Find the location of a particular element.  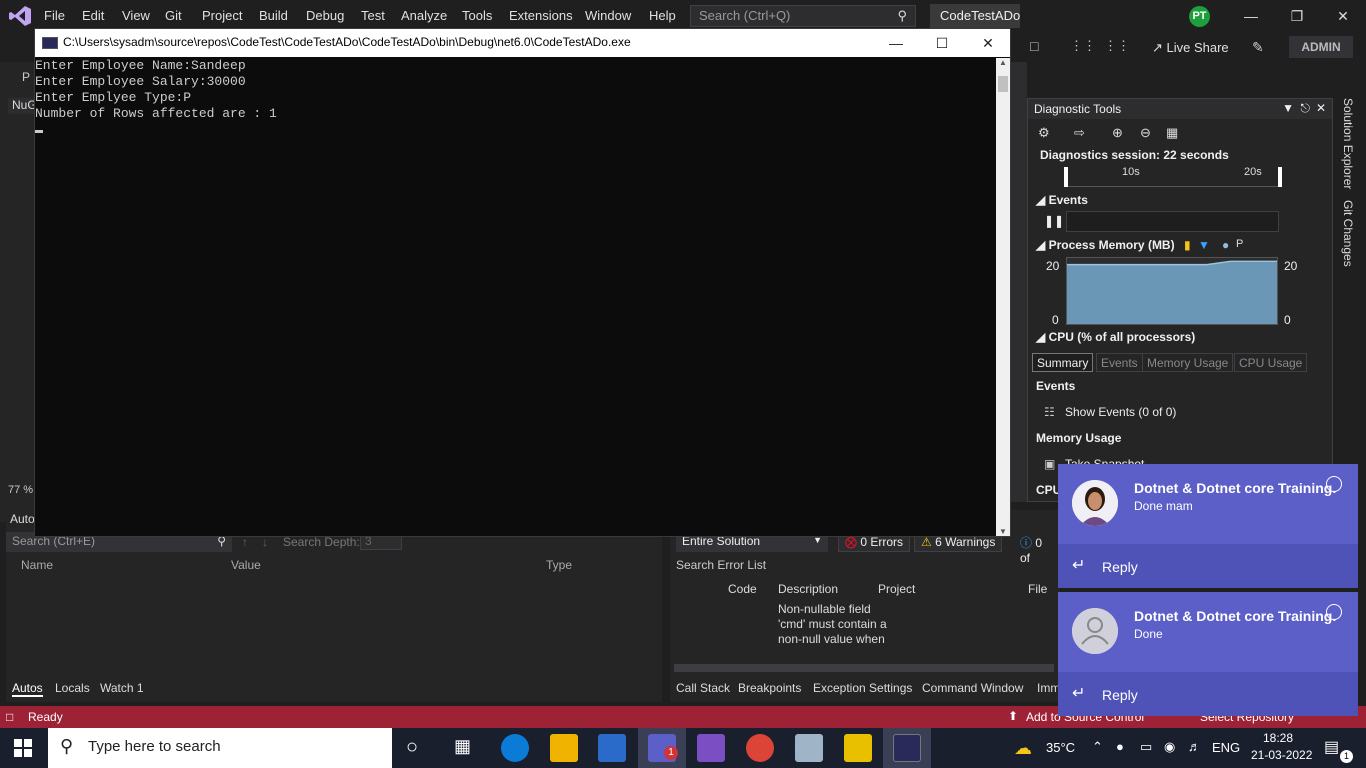

console-taskbar-item is located at coordinates (907, 748).